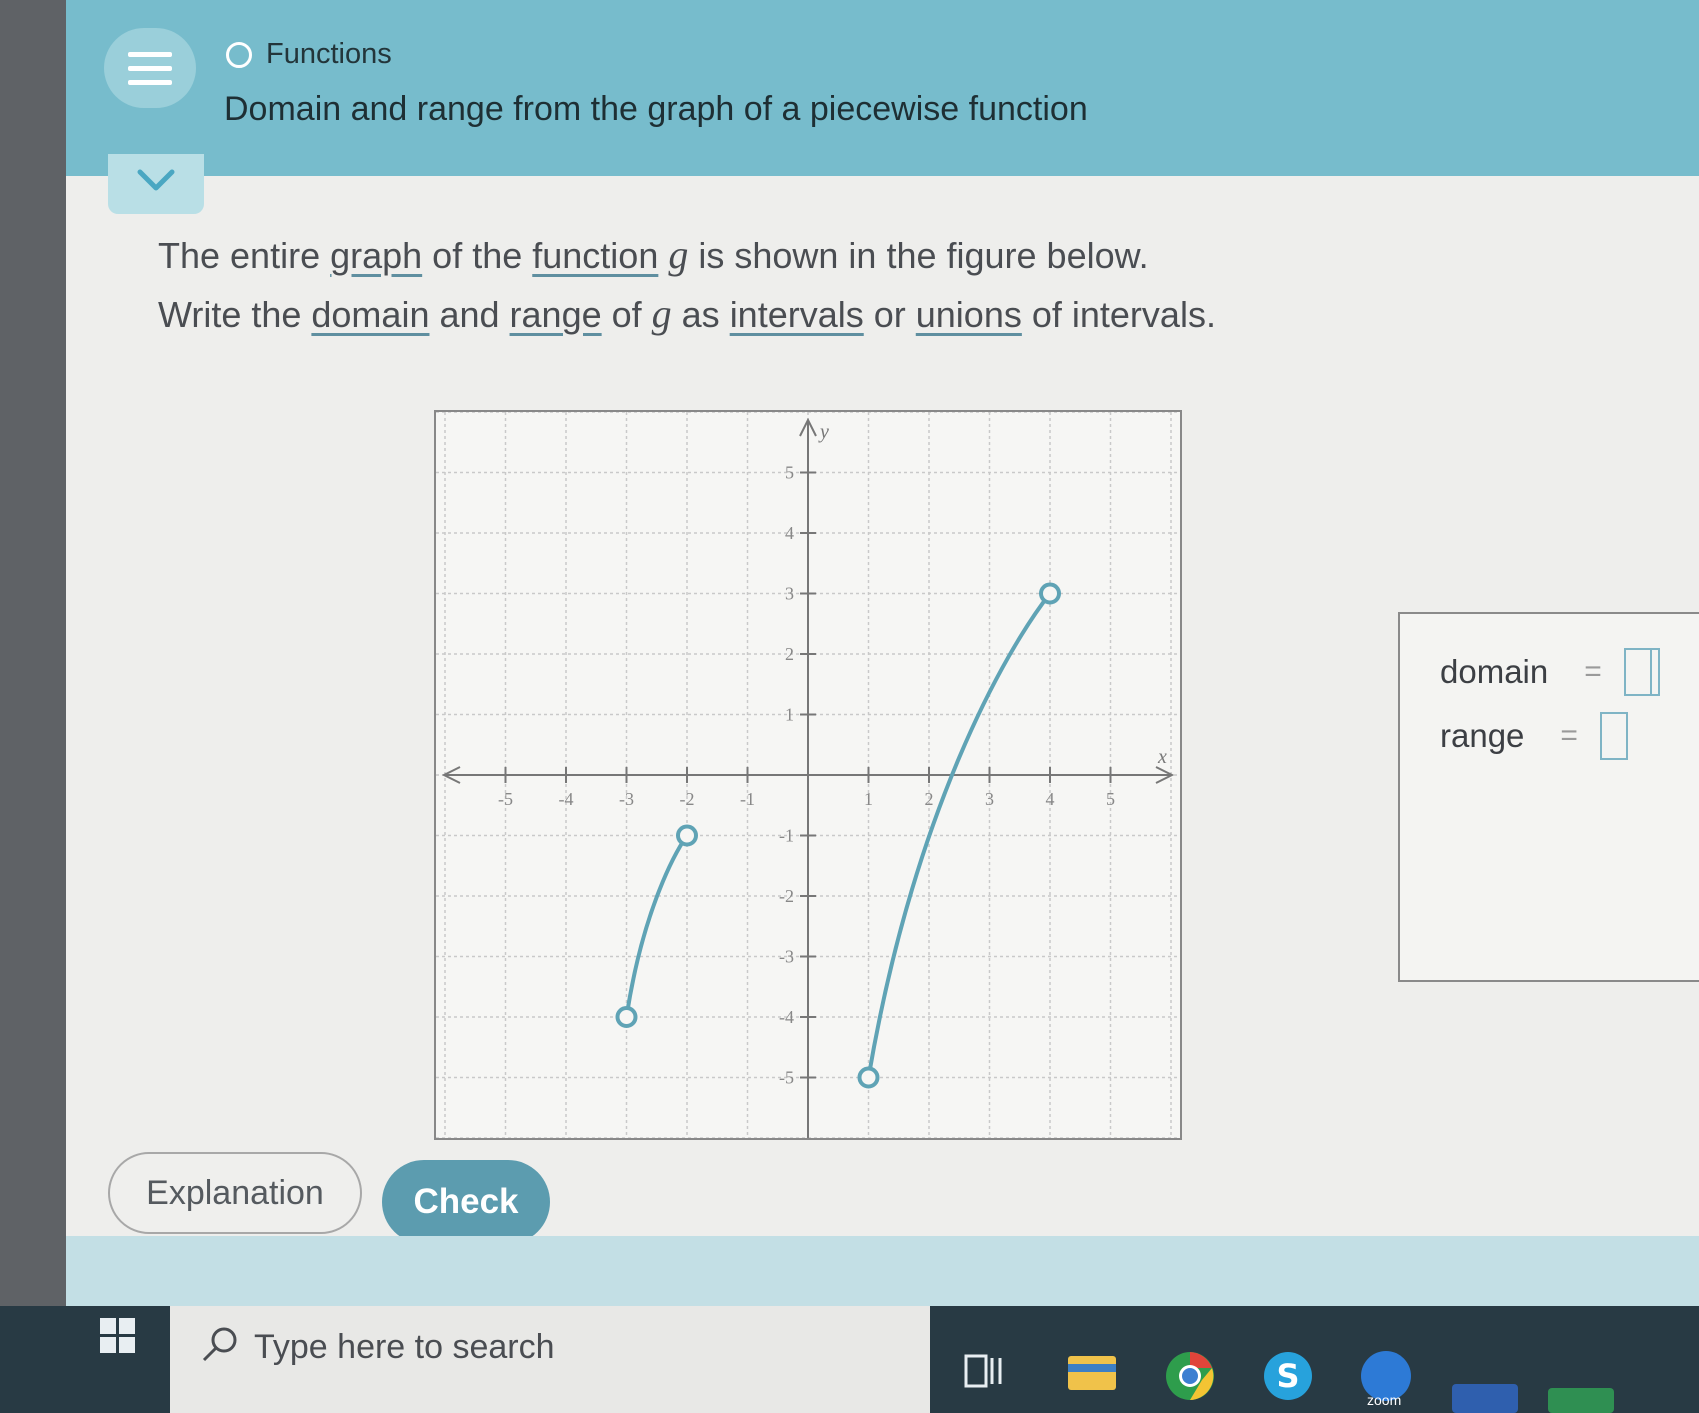  Describe the element at coordinates (969, 314) in the screenshot. I see `unions-link: unions` at that location.